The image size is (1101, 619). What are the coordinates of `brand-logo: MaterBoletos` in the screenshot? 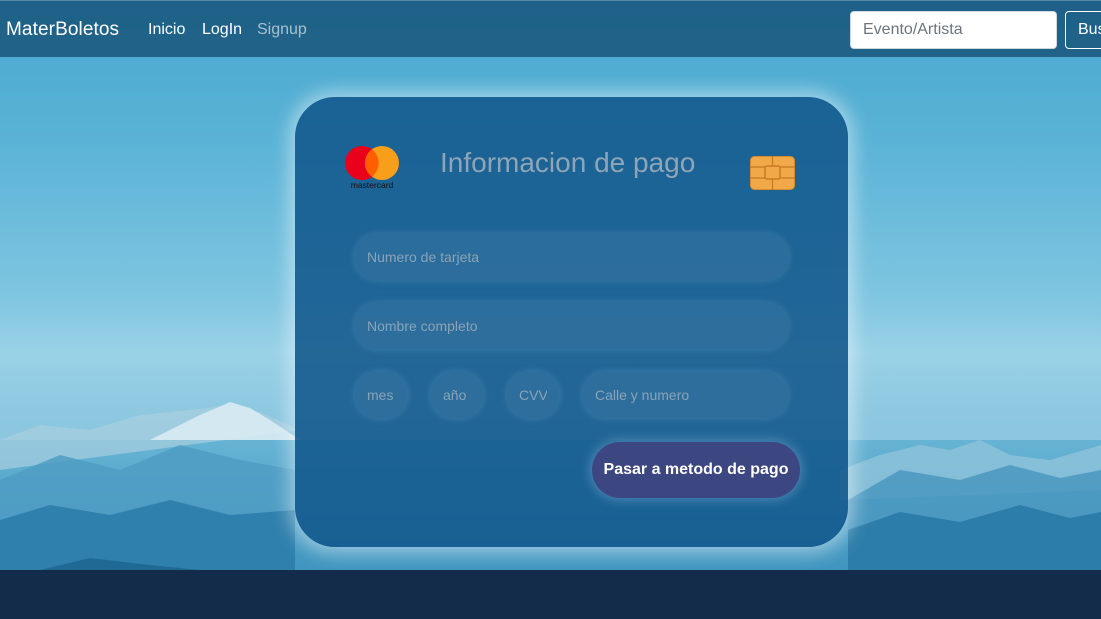 It's located at (62, 30).